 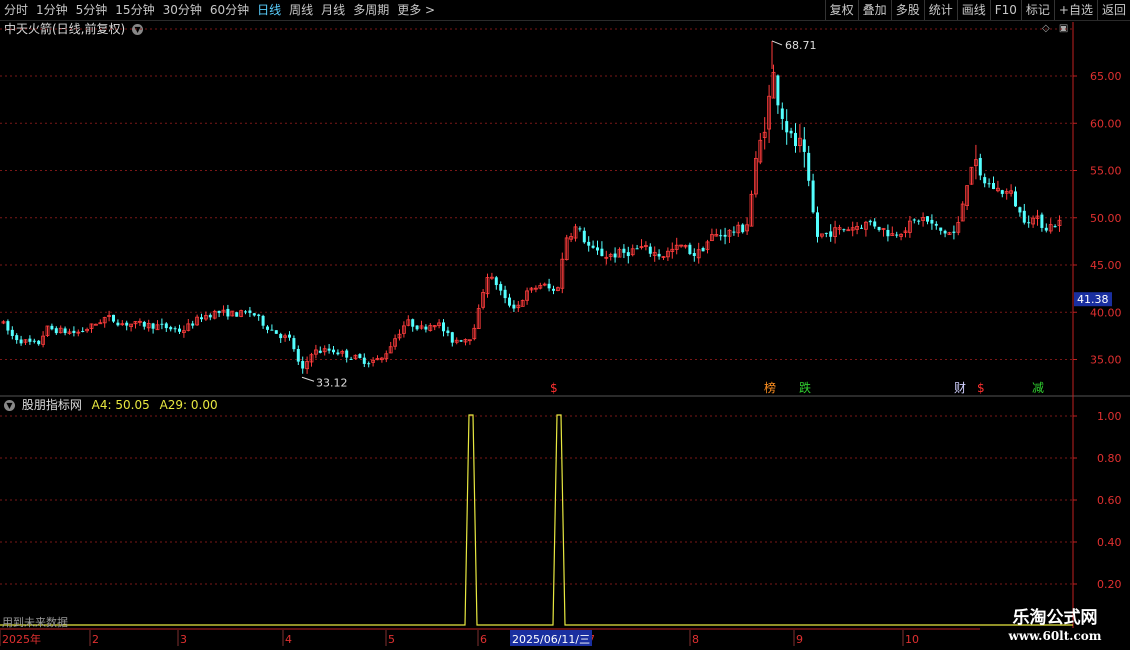 What do you see at coordinates (9, 405) in the screenshot?
I see `chevron-down-icon: ▼` at bounding box center [9, 405].